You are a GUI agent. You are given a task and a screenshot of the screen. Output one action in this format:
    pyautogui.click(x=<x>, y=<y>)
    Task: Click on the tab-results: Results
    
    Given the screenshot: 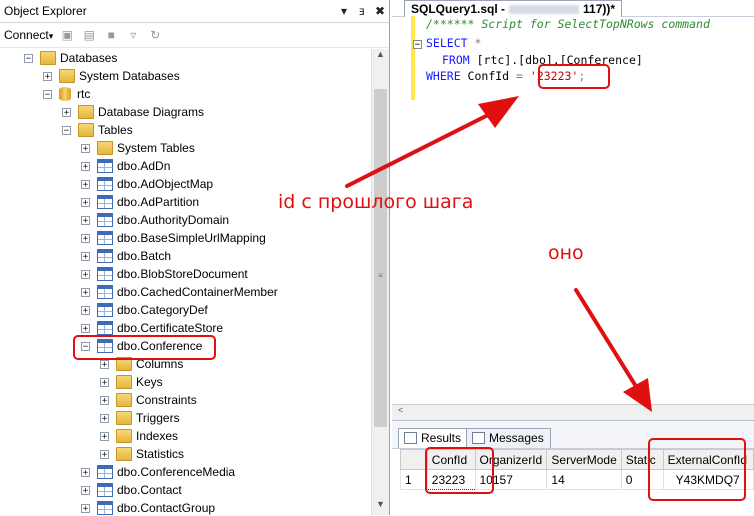 What is the action you would take?
    pyautogui.click(x=433, y=438)
    